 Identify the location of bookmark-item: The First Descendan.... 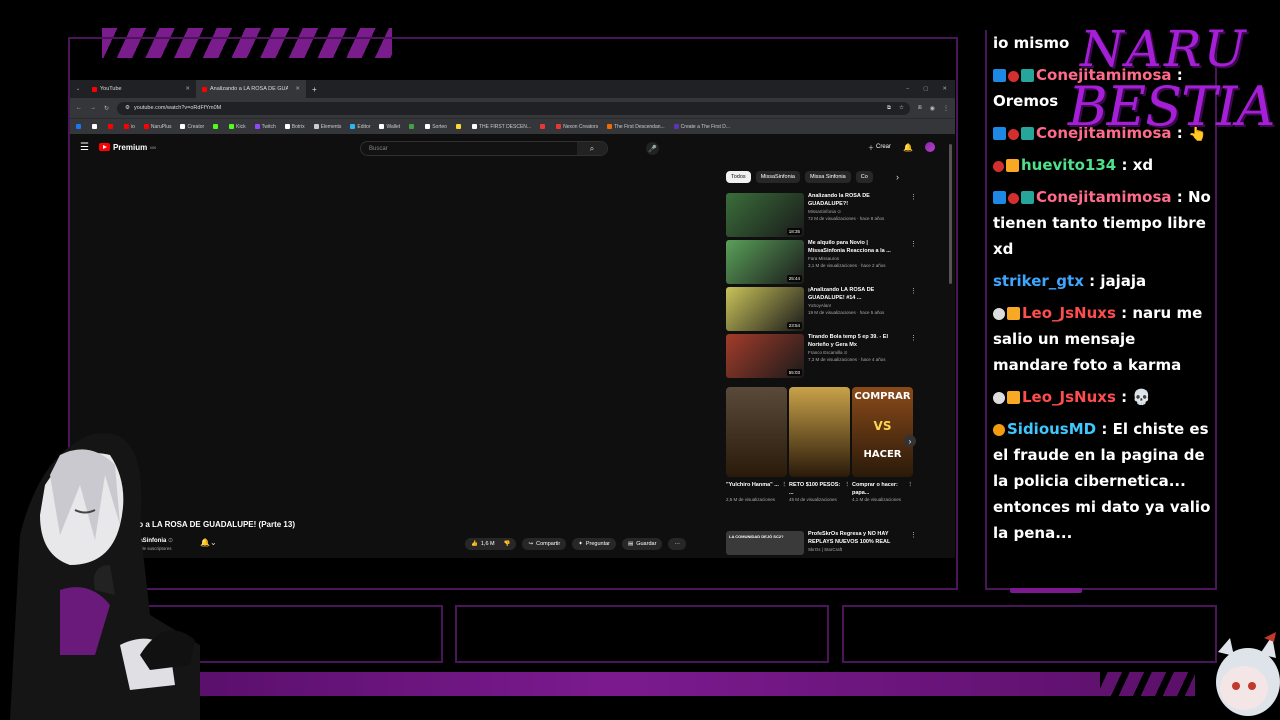
(636, 127).